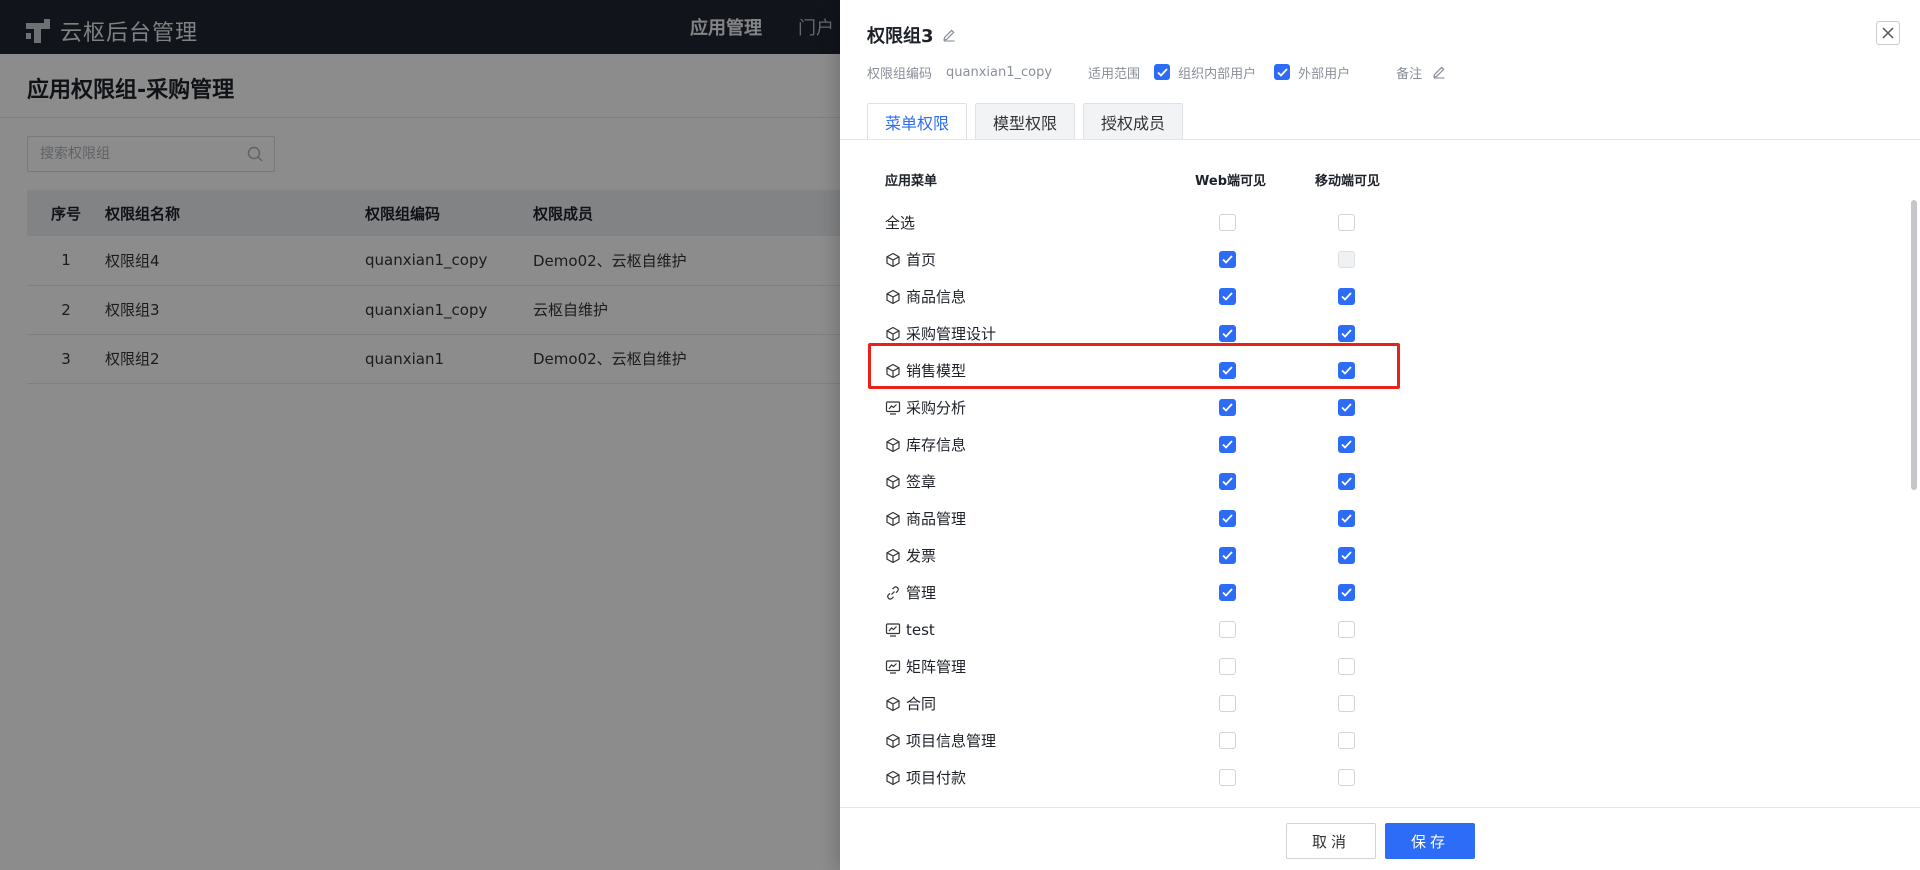  I want to click on menu-row: 首页, so click(1185, 259).